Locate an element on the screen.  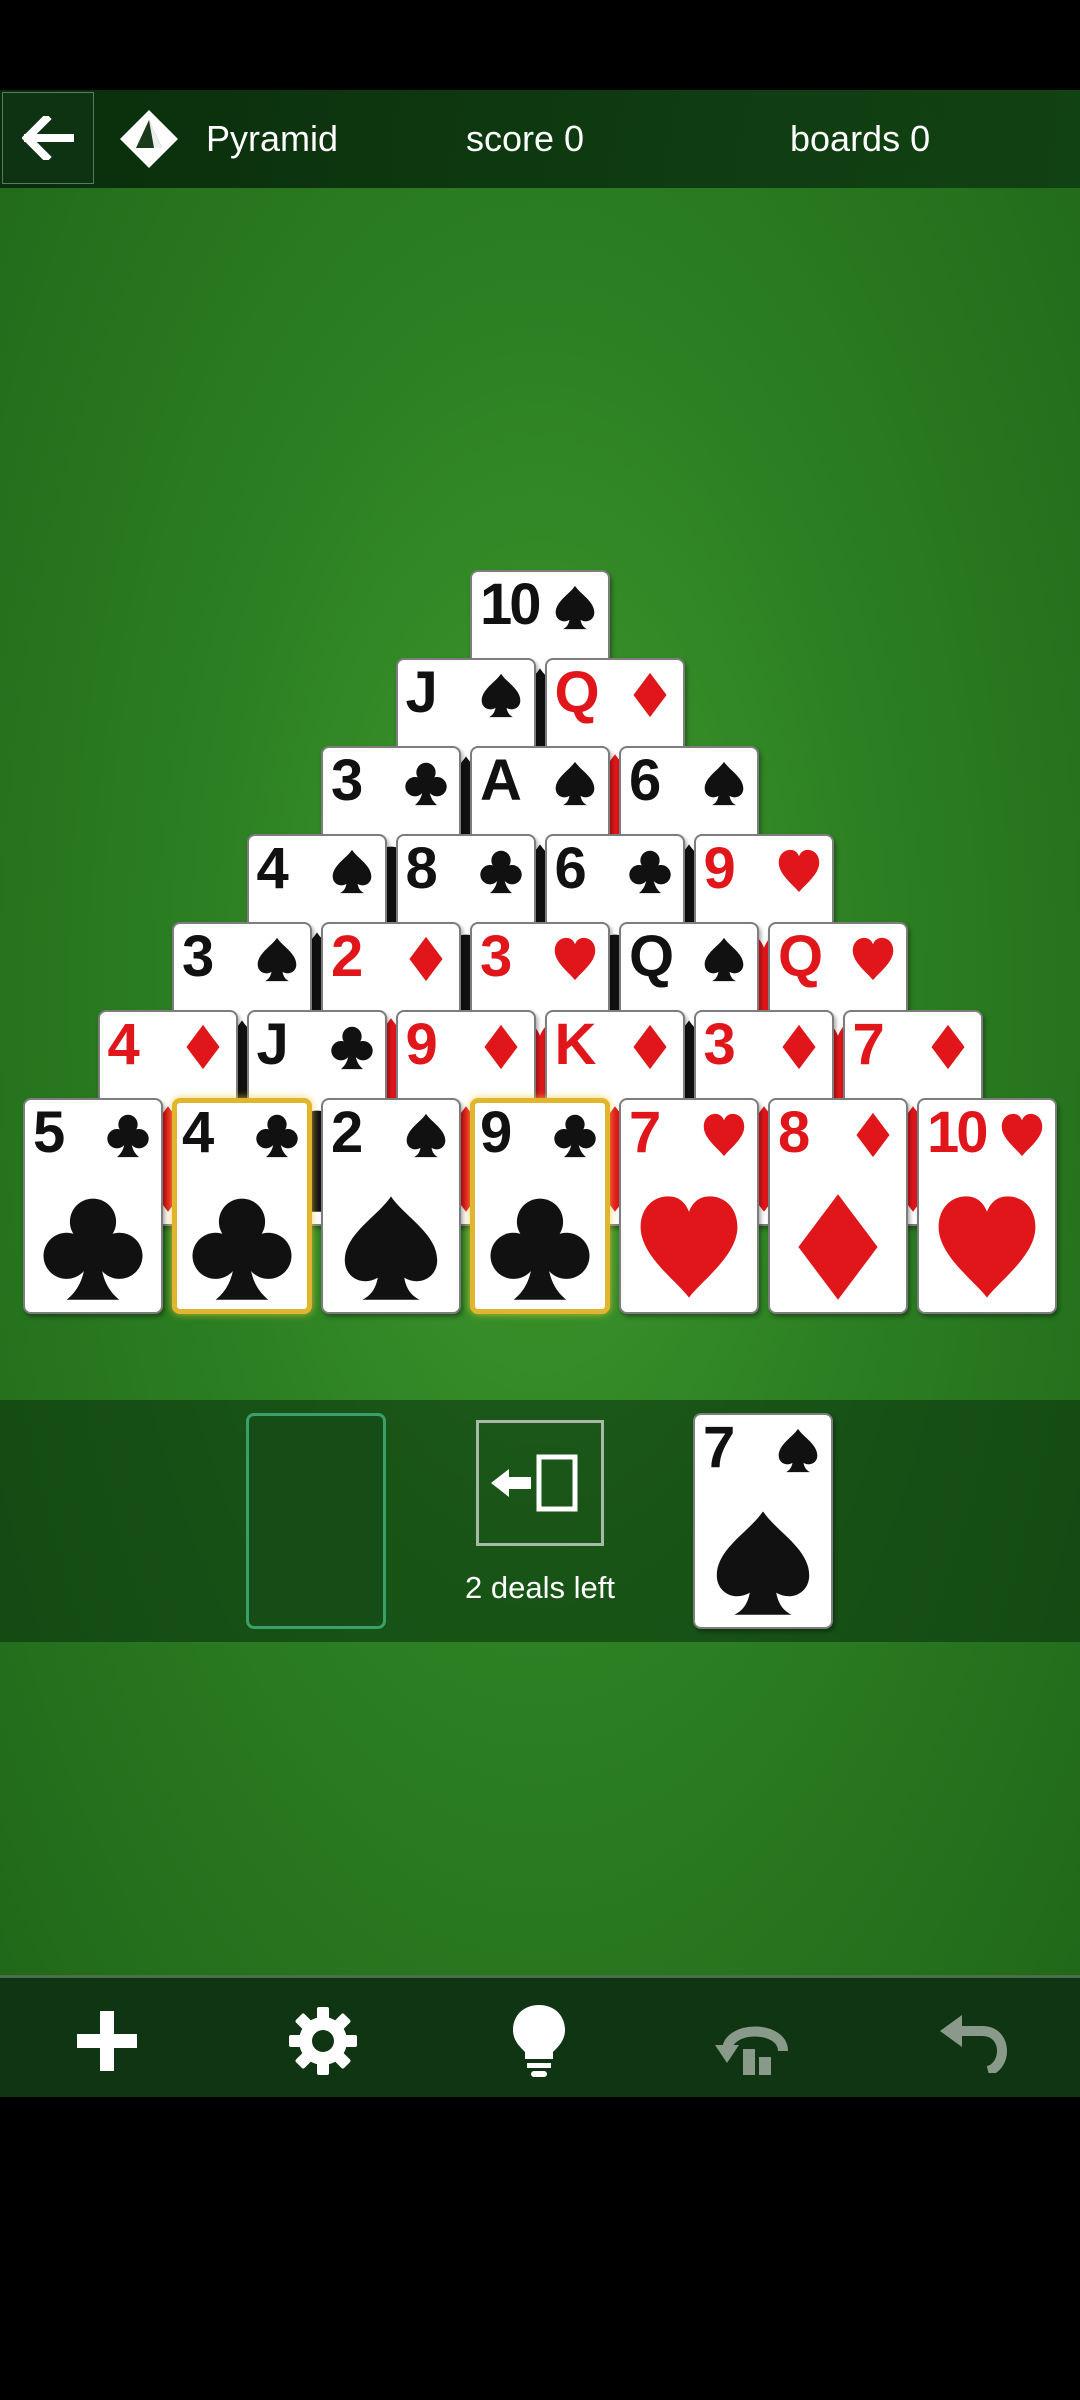
pyramid-card: 7 is located at coordinates (689, 1206).